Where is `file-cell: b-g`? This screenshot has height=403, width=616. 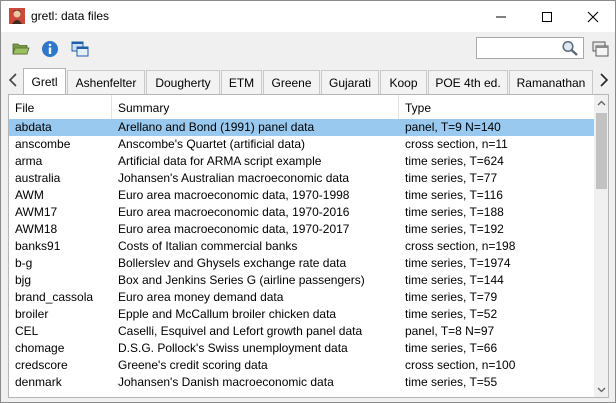 file-cell: b-g is located at coordinates (24, 263).